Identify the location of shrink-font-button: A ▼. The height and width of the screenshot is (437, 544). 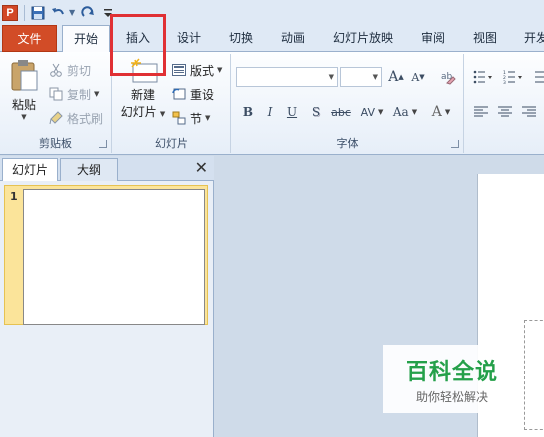
(418, 77).